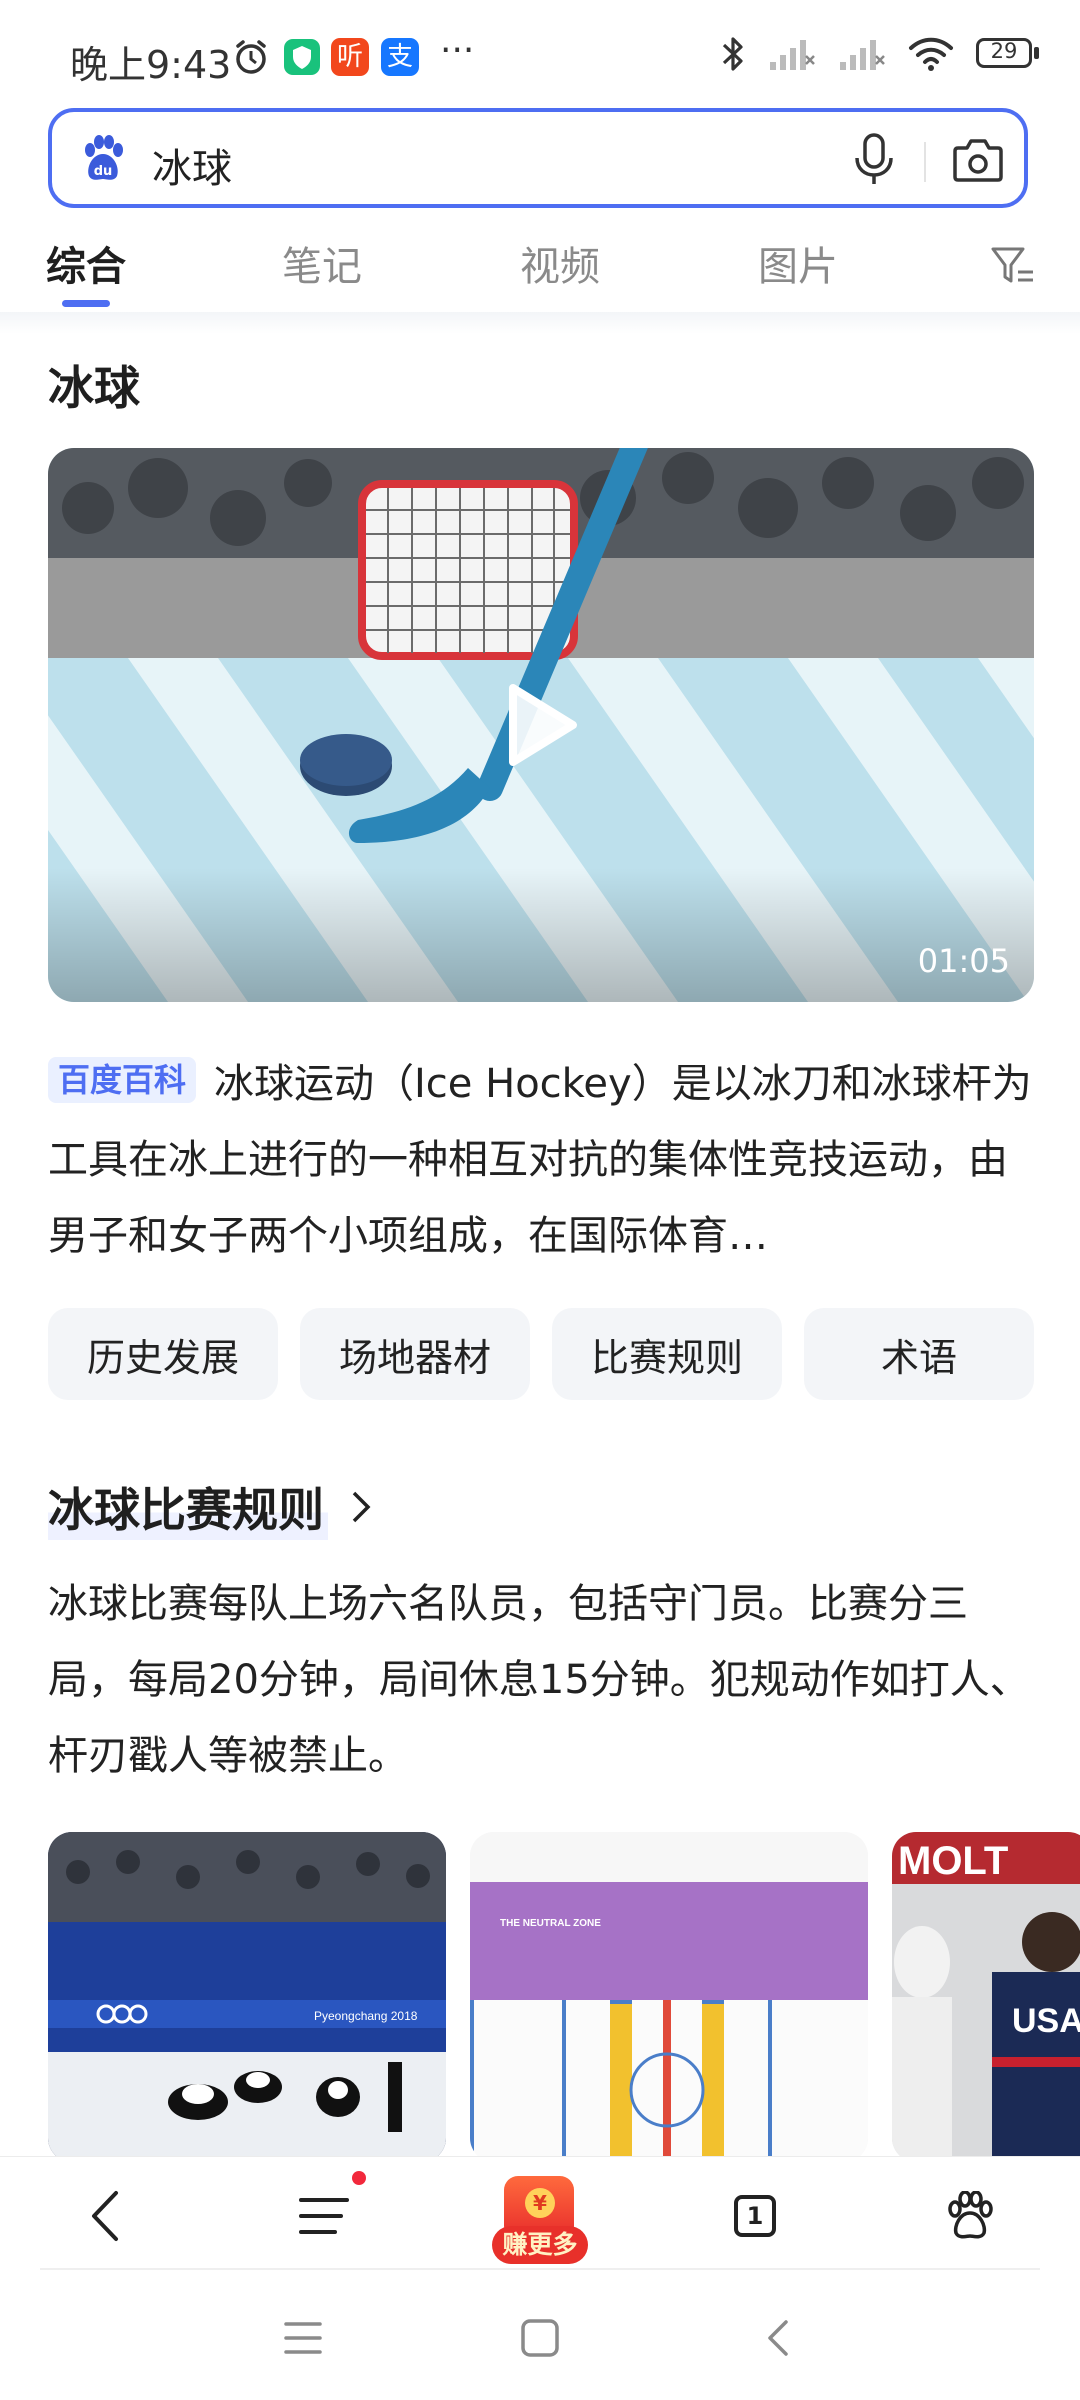 Image resolution: width=1080 pixels, height=2400 pixels. Describe the element at coordinates (94, 388) in the screenshot. I see `page-title: 冰球` at that location.